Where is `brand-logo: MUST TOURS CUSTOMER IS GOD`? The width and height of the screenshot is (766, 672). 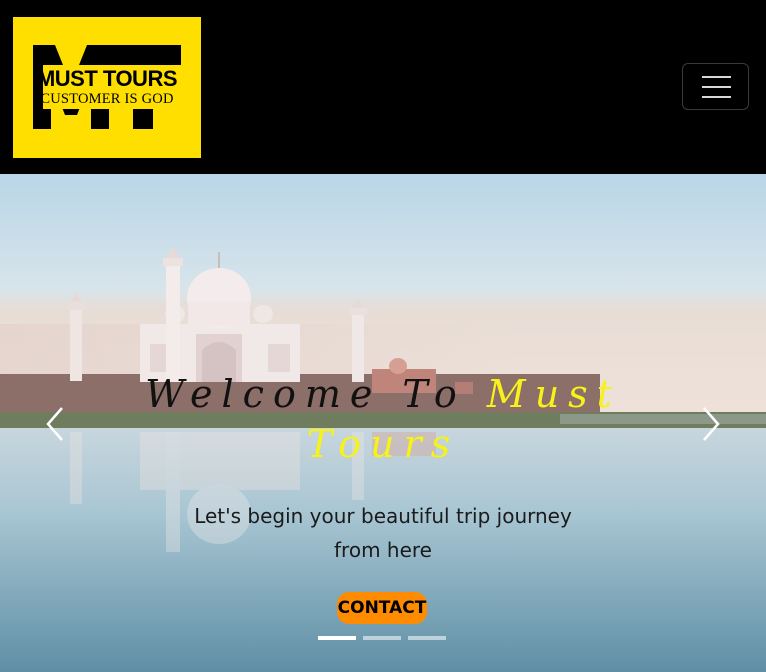 brand-logo: MUST TOURS CUSTOMER IS GOD is located at coordinates (107, 87).